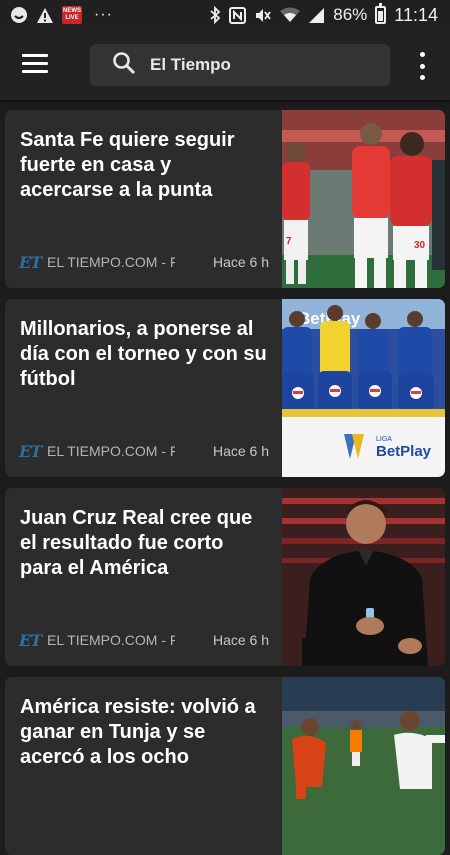 Image resolution: width=450 pixels, height=855 pixels. Describe the element at coordinates (290, 15) in the screenshot. I see `wifi-icon` at that location.